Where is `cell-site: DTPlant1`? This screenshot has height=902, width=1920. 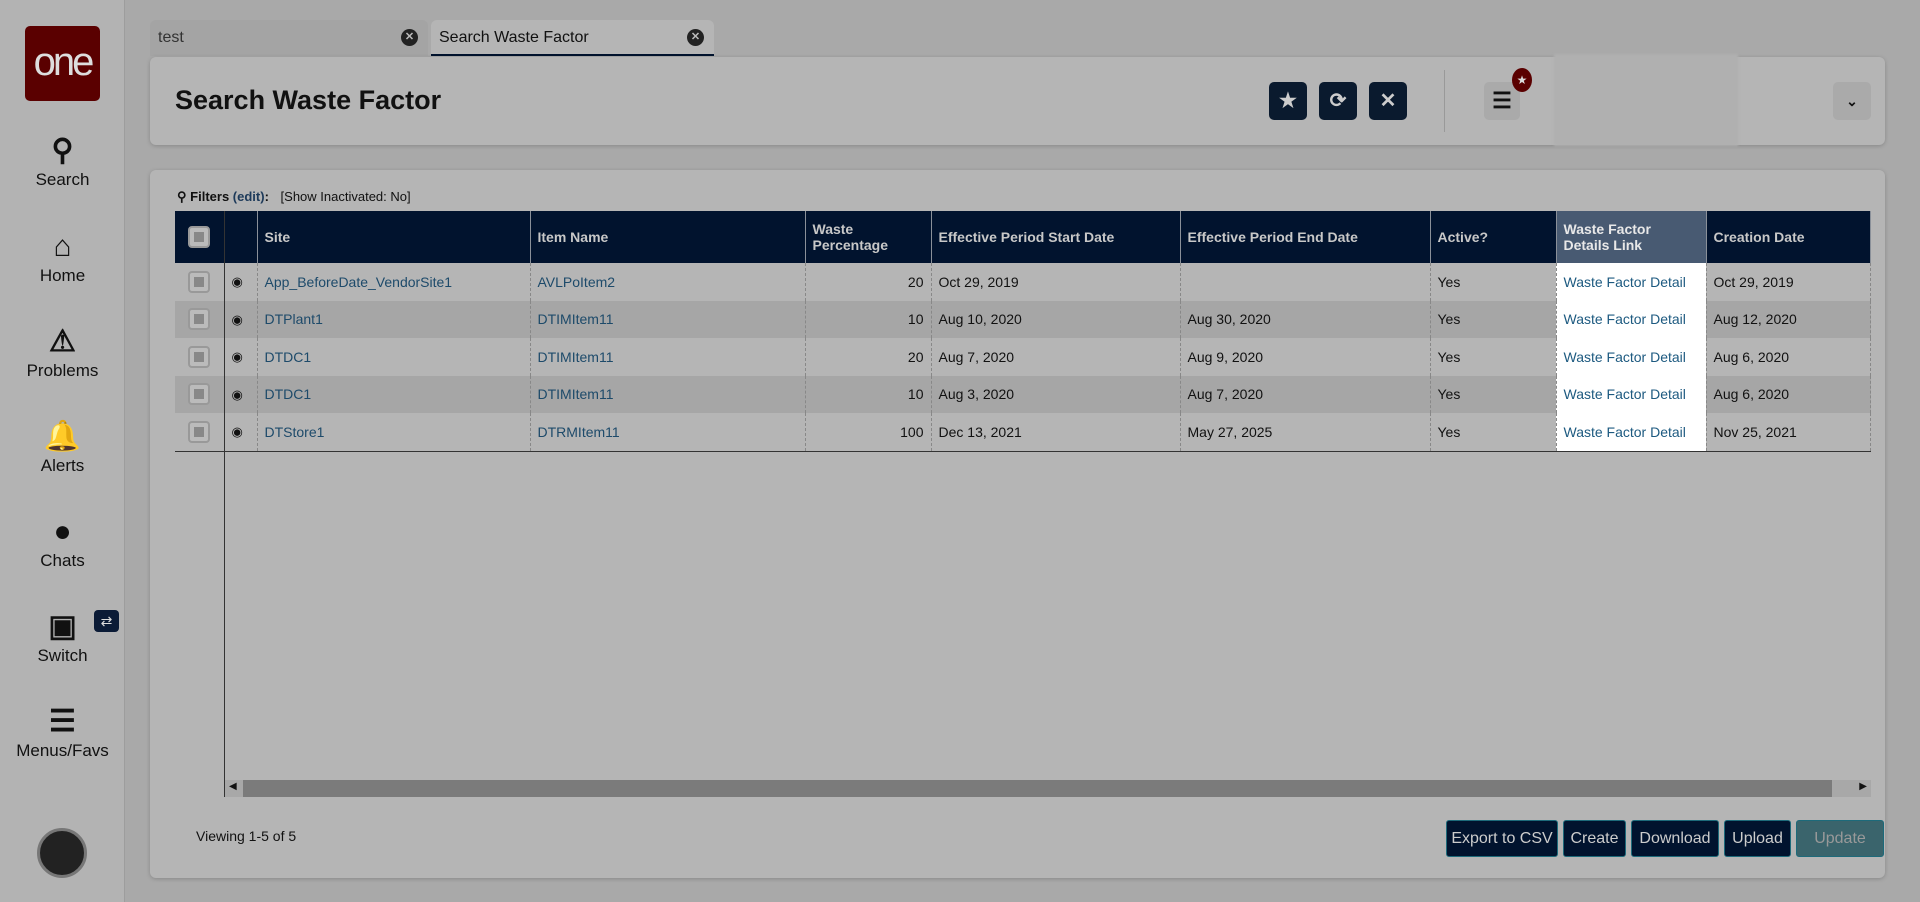
cell-site: DTPlant1 is located at coordinates (394, 319).